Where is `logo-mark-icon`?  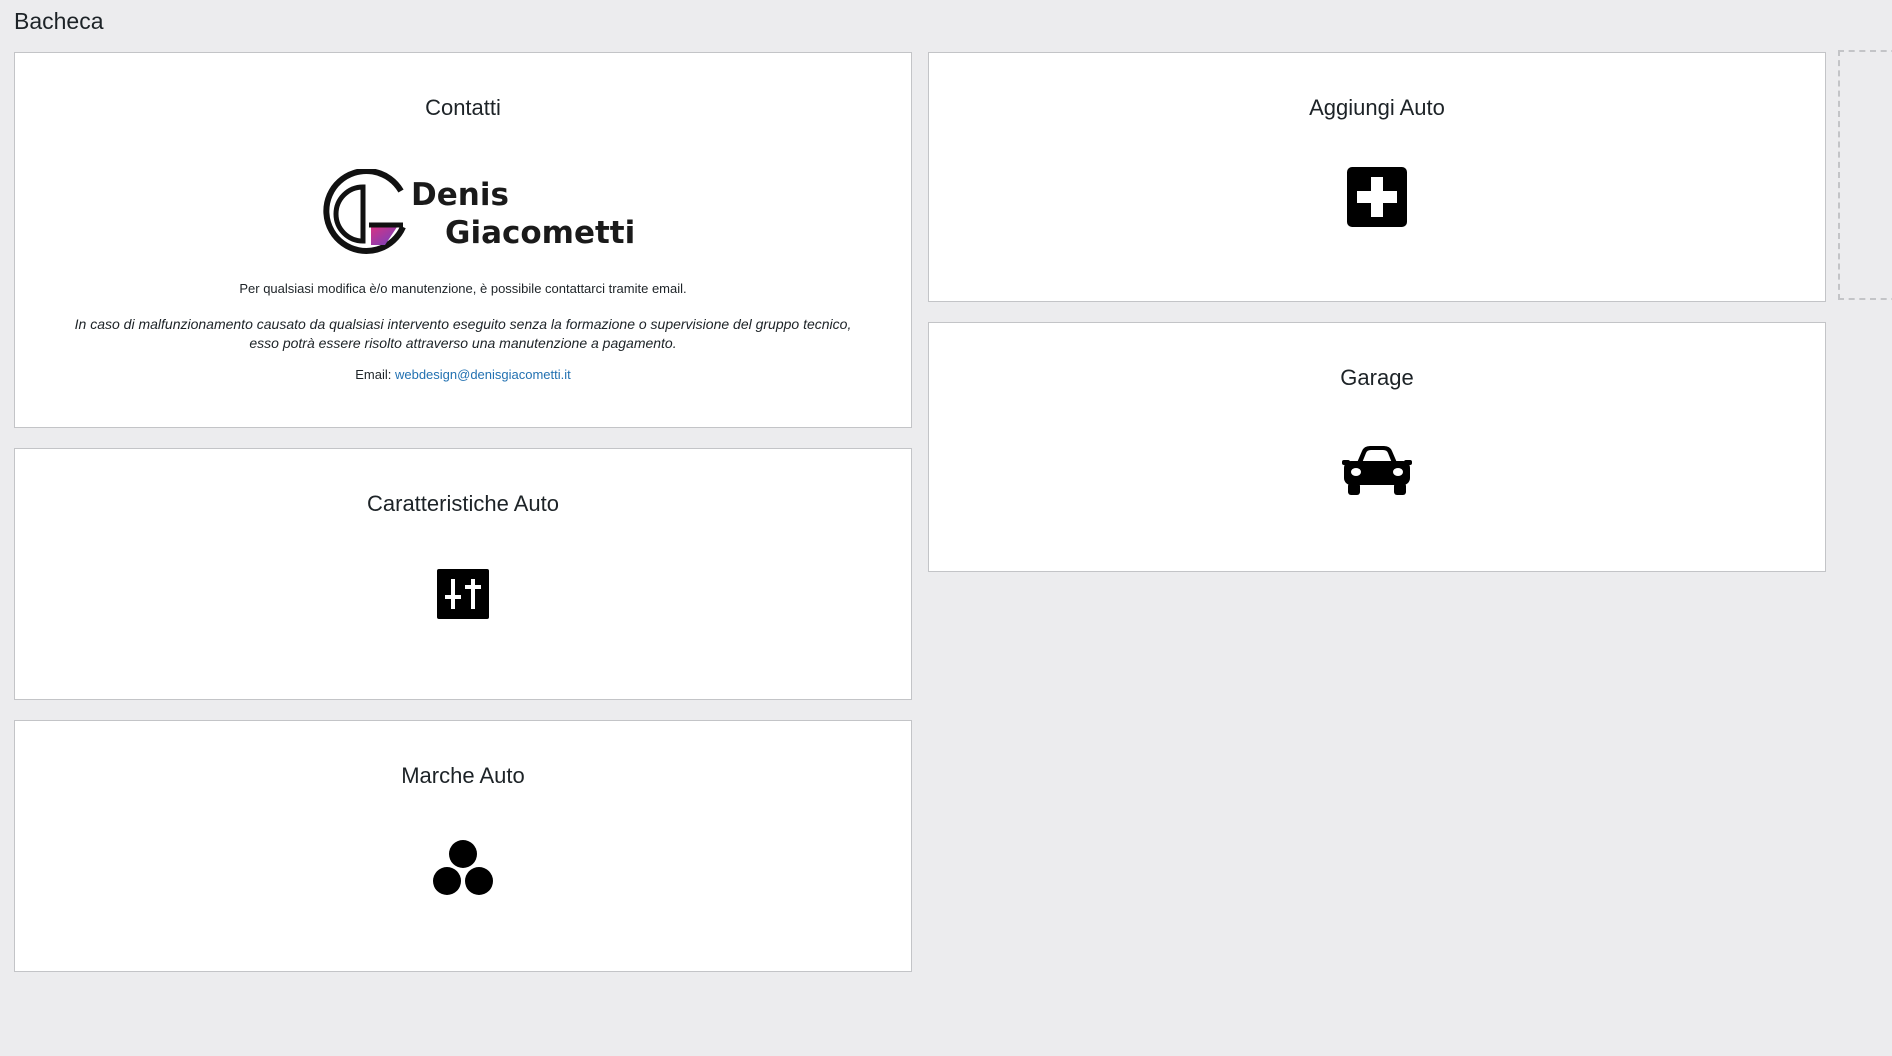 logo-mark-icon is located at coordinates (364, 211).